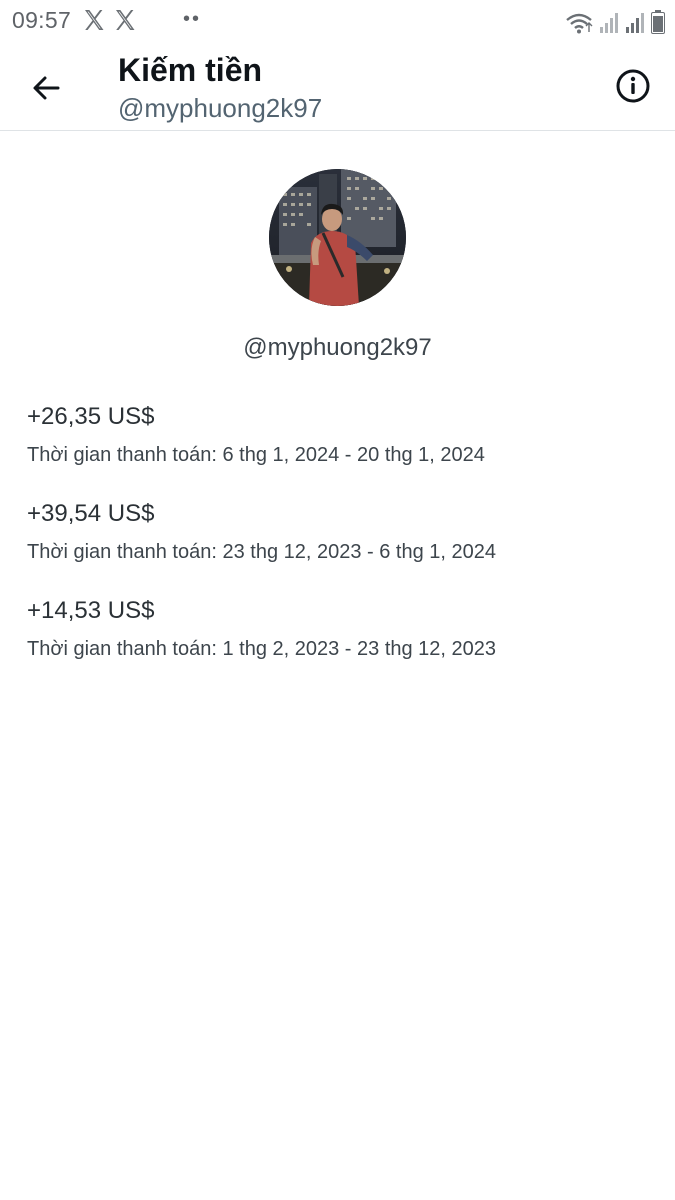 The width and height of the screenshot is (675, 1200). What do you see at coordinates (579, 23) in the screenshot?
I see `wifi-icon` at bounding box center [579, 23].